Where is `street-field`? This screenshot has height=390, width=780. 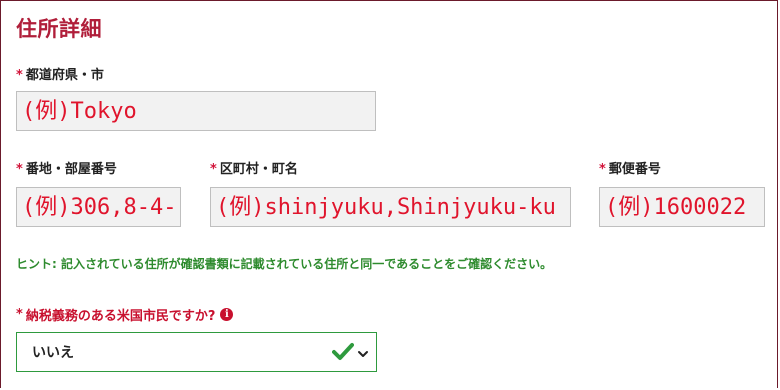 street-field is located at coordinates (98, 207).